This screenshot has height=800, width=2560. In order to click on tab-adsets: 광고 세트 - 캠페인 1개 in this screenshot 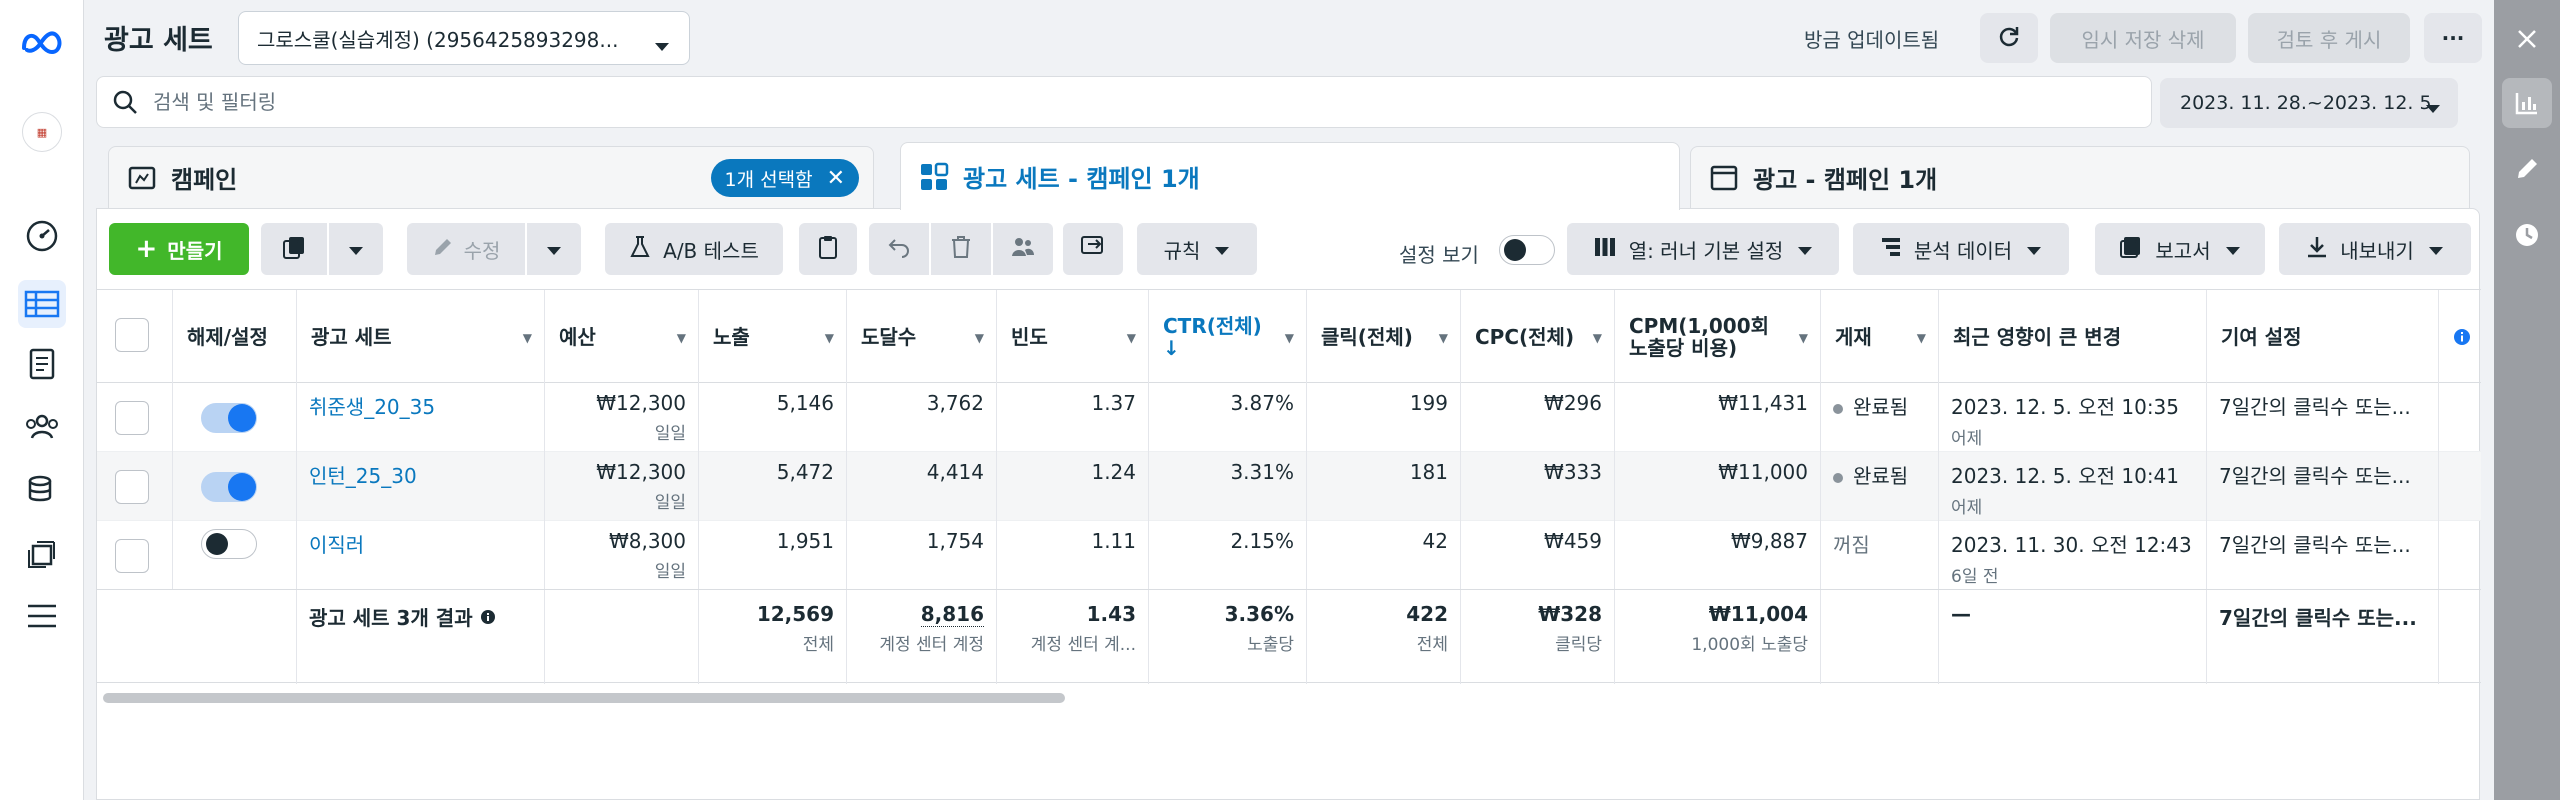, I will do `click(1290, 176)`.